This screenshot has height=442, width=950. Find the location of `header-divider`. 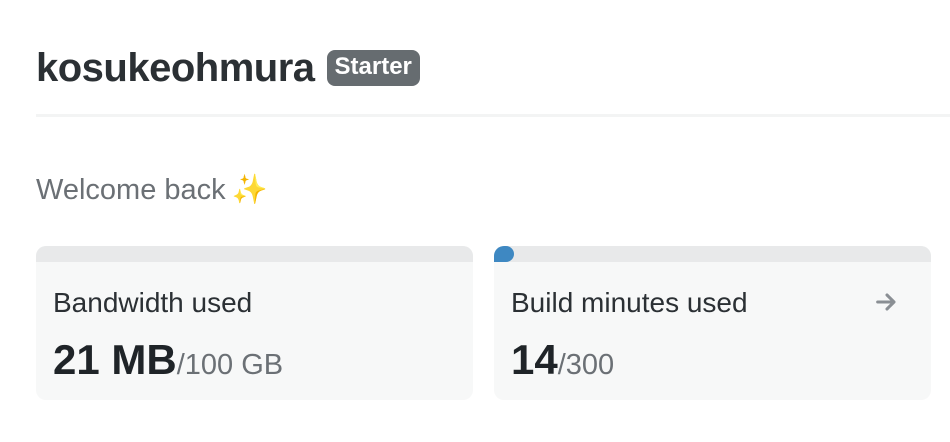

header-divider is located at coordinates (493, 115).